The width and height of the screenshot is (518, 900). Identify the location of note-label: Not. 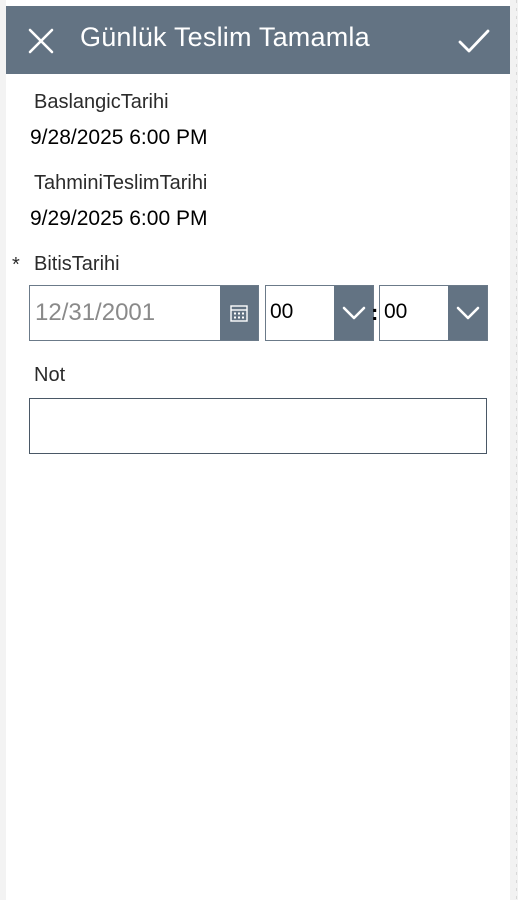
(50, 375).